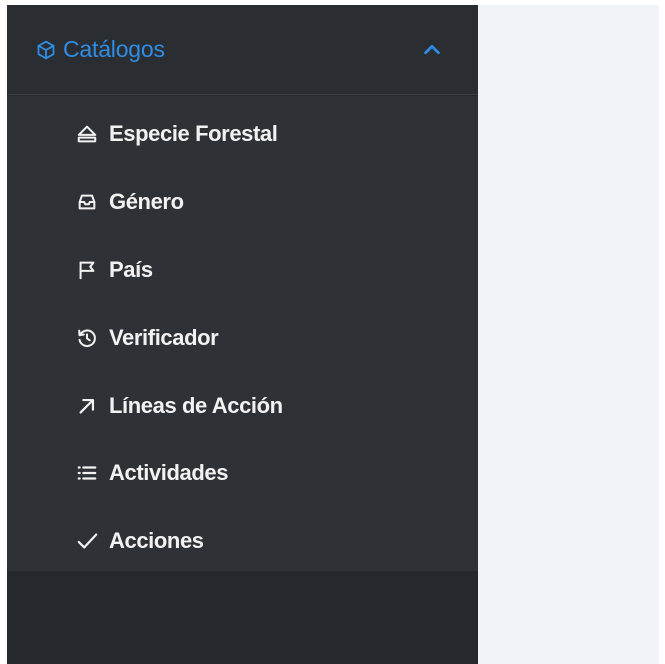 This screenshot has height=664, width=665. Describe the element at coordinates (87, 270) in the screenshot. I see `flag-icon` at that location.